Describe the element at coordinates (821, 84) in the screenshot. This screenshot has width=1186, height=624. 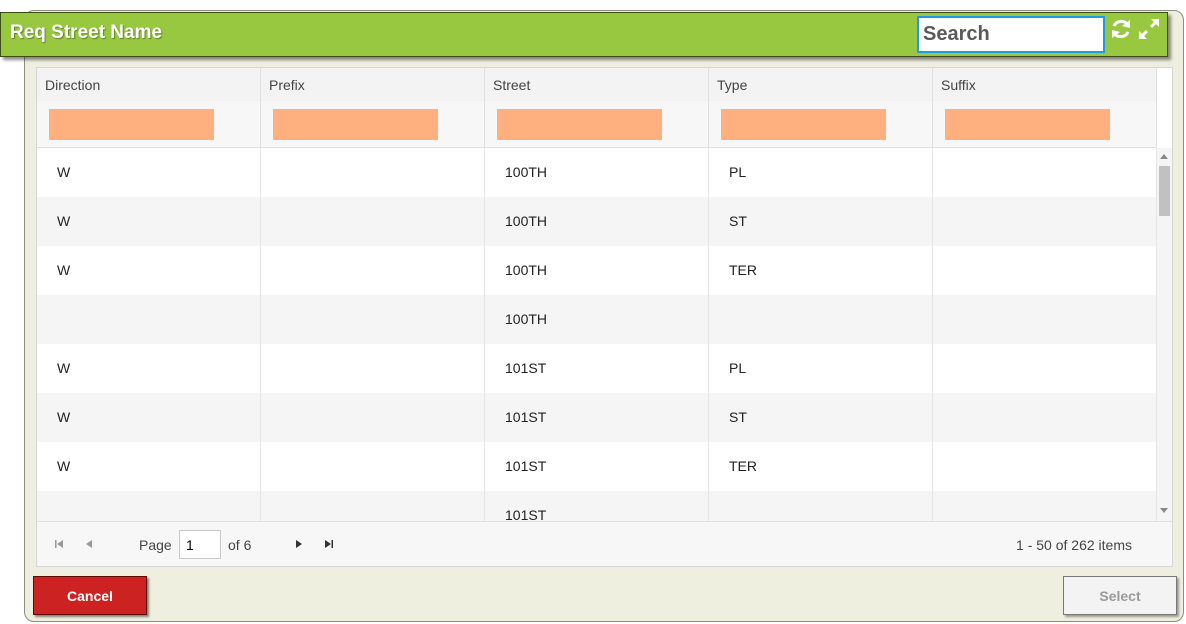
I see `column-header-type: Type` at that location.